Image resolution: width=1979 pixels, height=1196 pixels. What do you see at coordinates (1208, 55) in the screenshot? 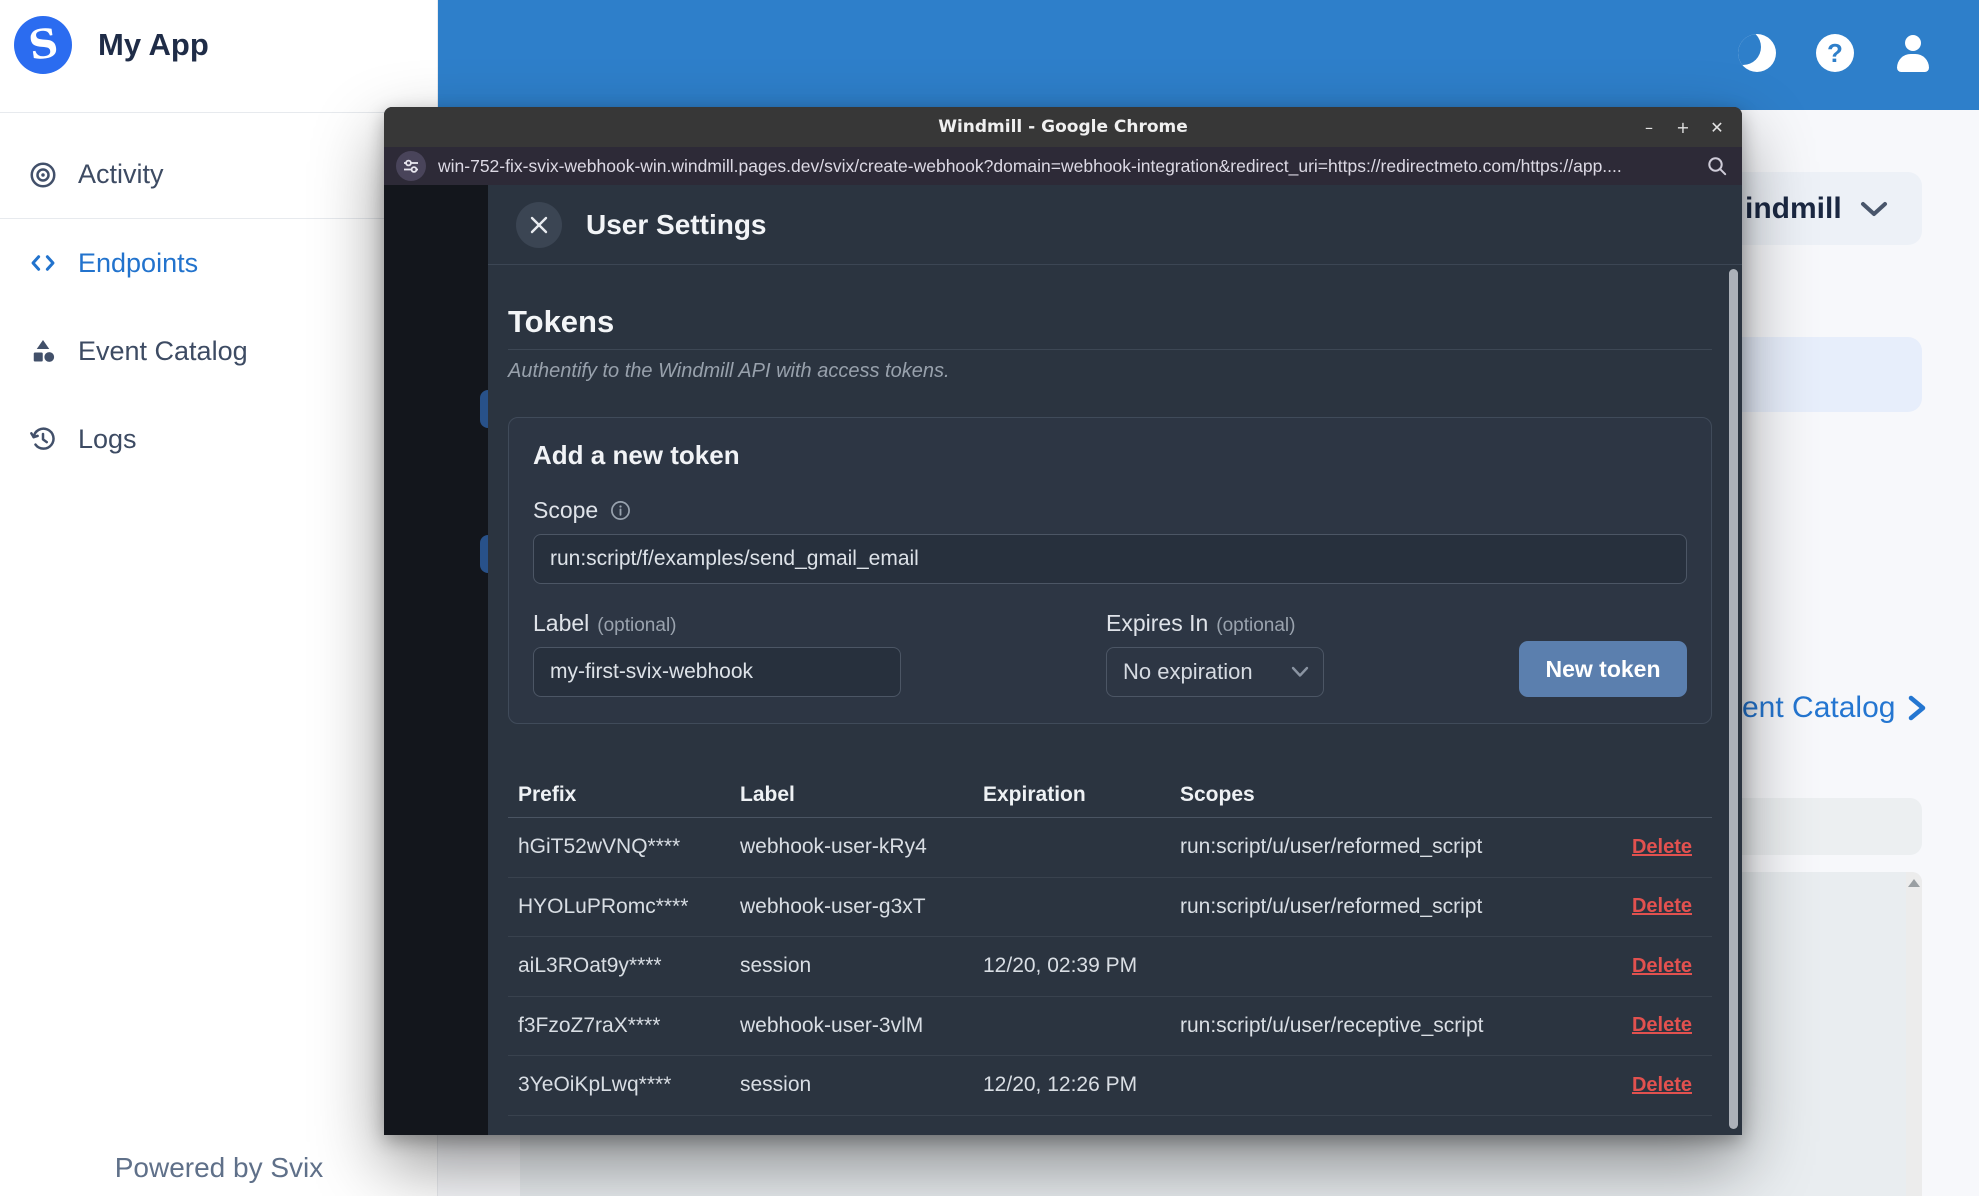
I see `app-header: ?` at bounding box center [1208, 55].